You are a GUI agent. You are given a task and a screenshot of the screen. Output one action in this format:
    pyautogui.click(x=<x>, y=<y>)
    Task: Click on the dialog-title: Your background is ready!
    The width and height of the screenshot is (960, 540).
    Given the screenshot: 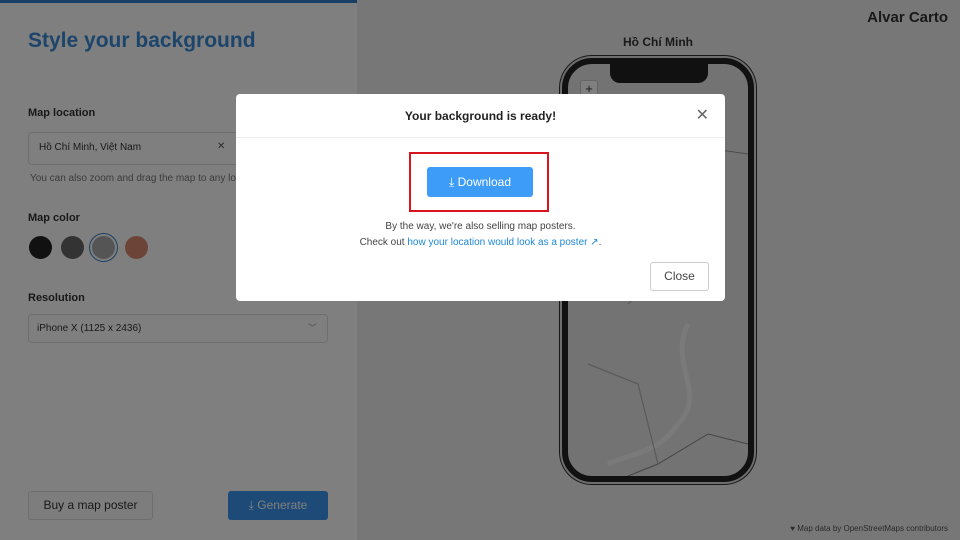 What is the action you would take?
    pyautogui.click(x=480, y=116)
    